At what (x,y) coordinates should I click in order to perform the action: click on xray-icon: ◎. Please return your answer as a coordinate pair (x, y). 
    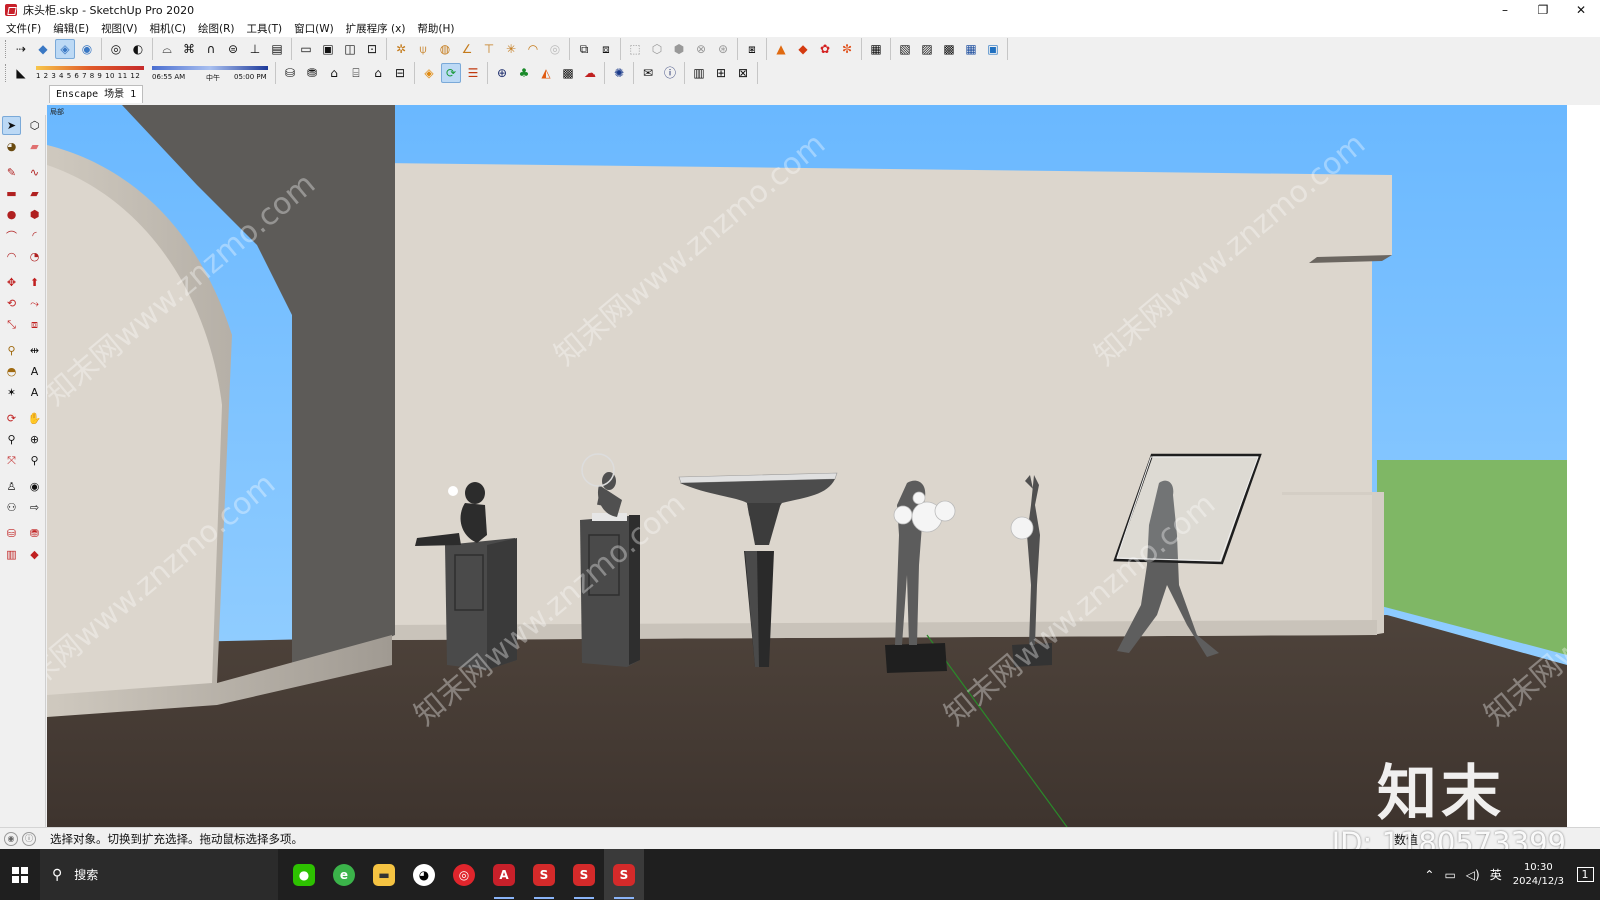
    Looking at the image, I should click on (116, 49).